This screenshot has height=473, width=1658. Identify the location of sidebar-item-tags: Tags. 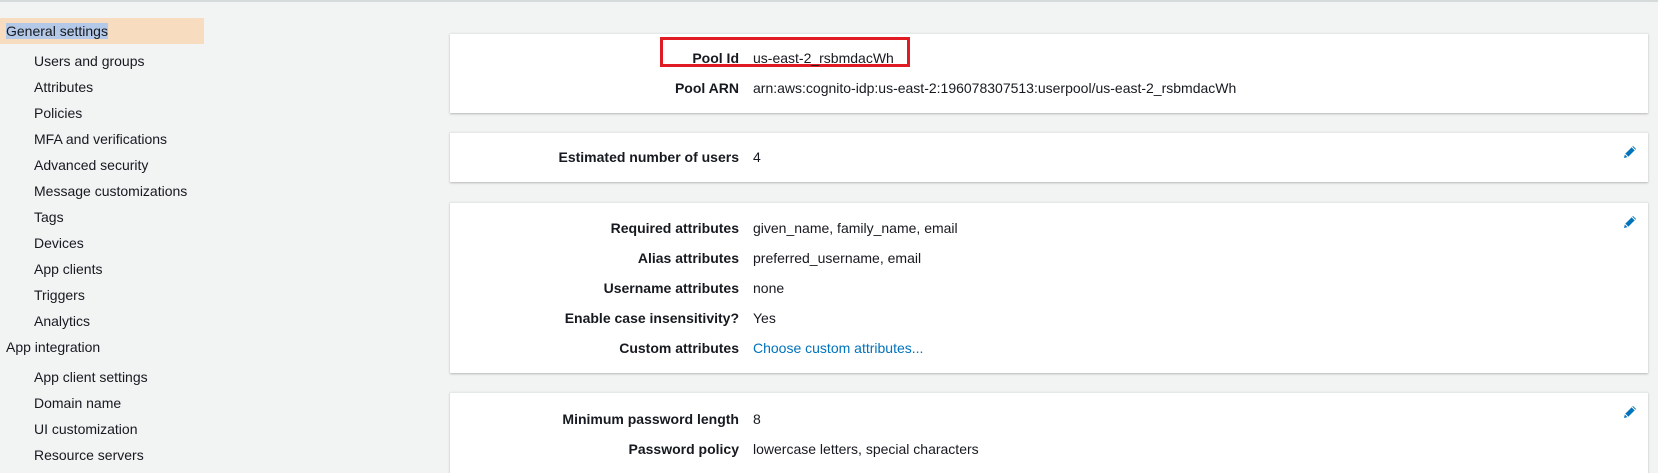
(105, 217).